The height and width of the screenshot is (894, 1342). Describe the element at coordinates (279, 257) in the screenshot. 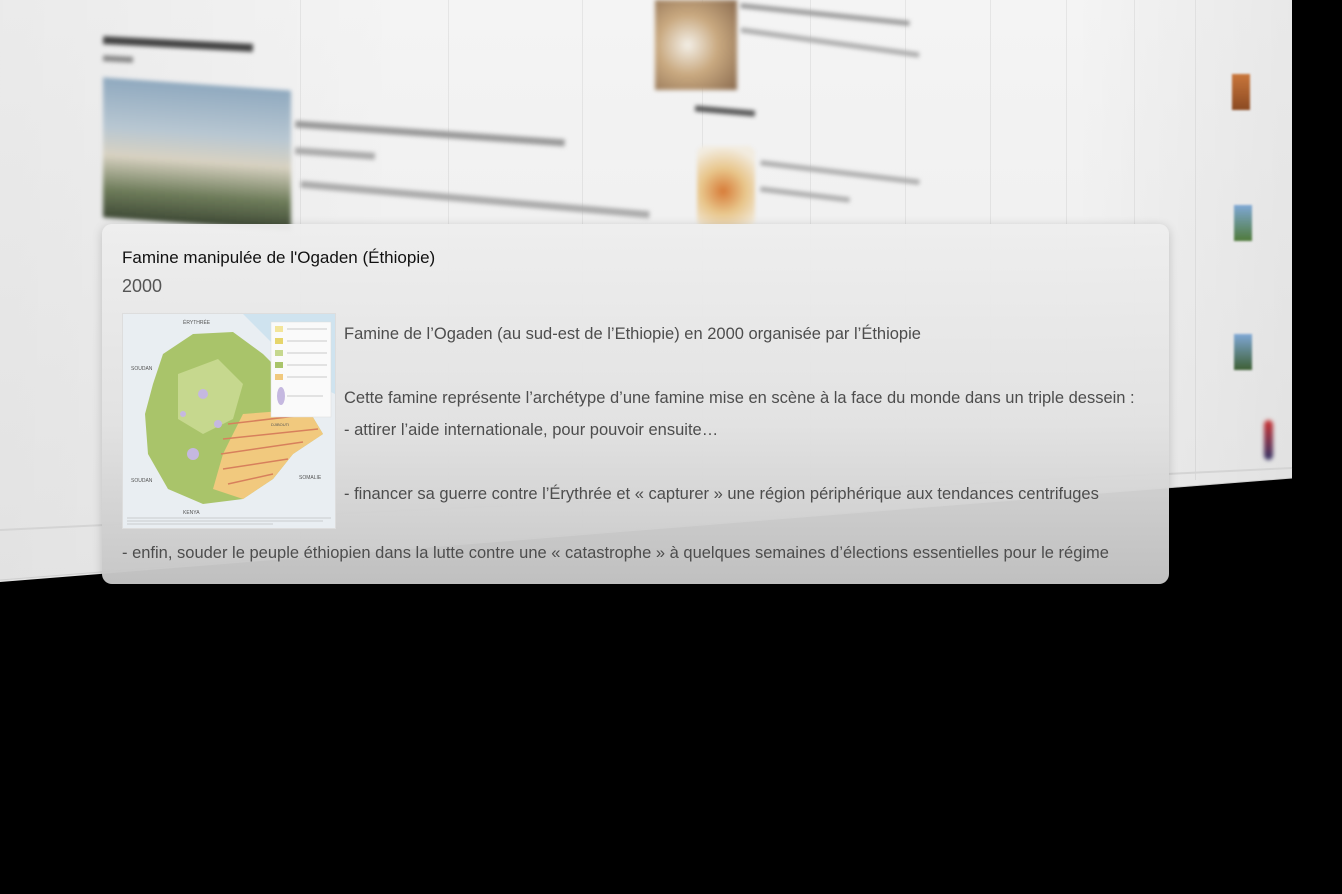

I see `event-title: Famine manipulée de l'Ogaden (Éthiopie)` at that location.